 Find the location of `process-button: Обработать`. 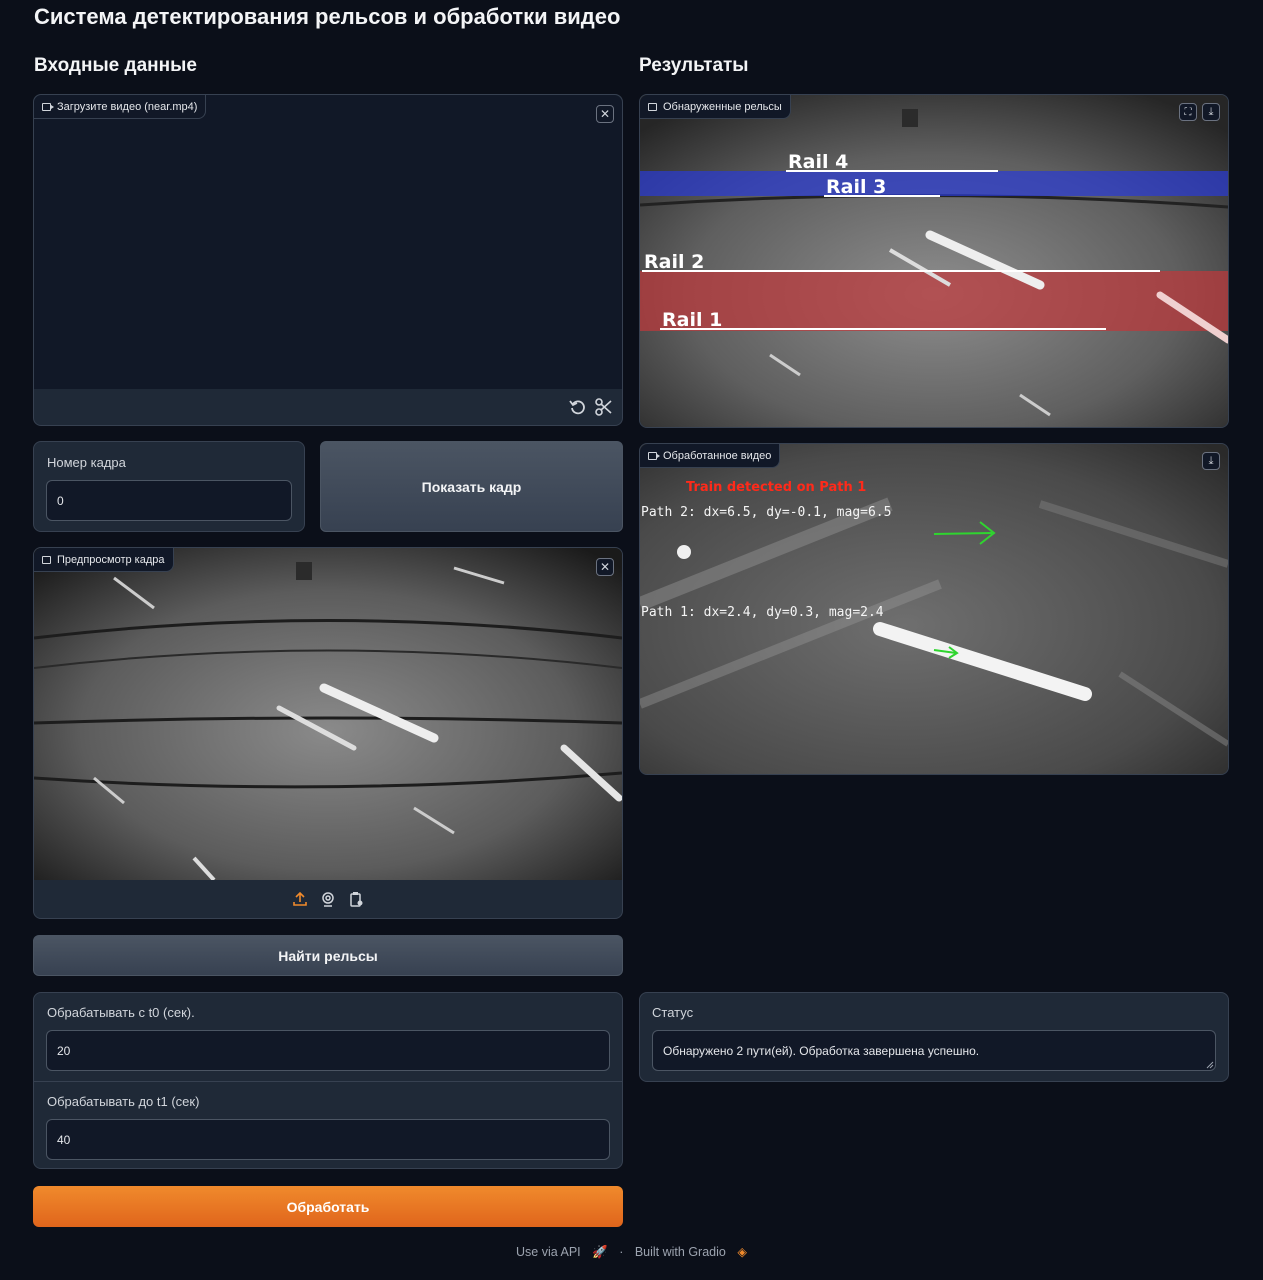

process-button: Обработать is located at coordinates (328, 1206).